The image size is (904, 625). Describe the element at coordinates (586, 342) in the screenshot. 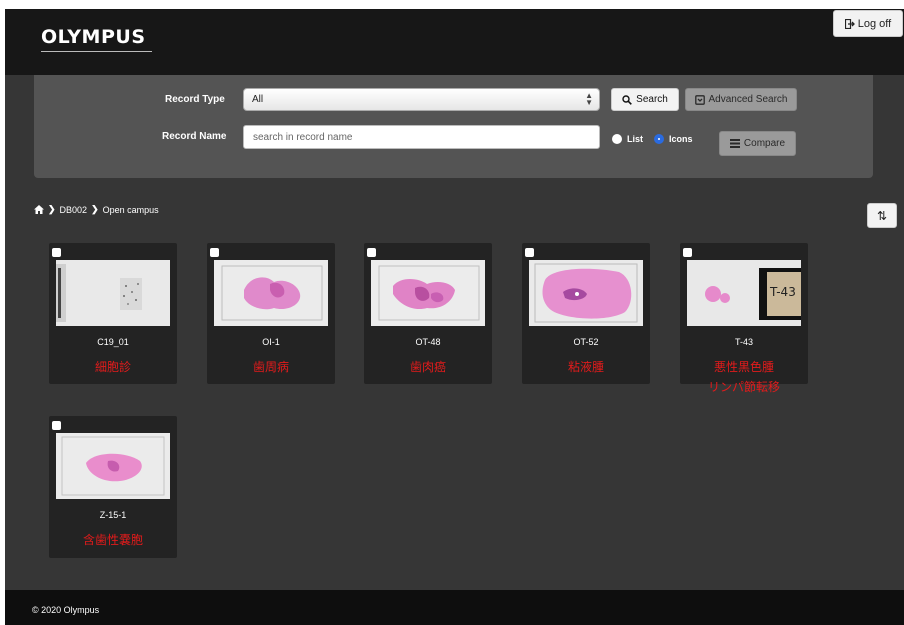

I see `record-name: OT-52` at that location.